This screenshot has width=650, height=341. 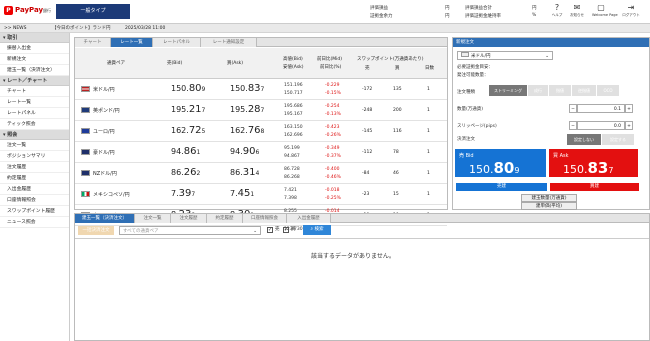 What do you see at coordinates (93, 42) in the screenshot?
I see `tab-chart: チャート` at bounding box center [93, 42].